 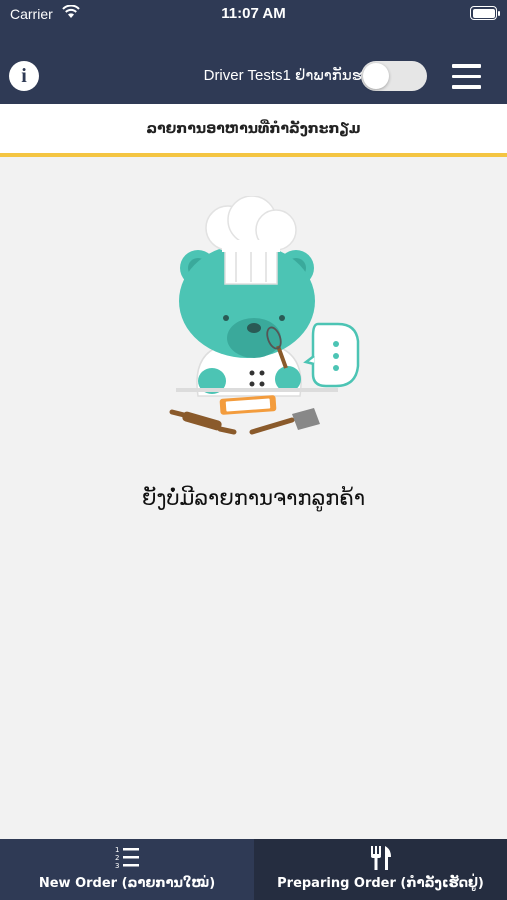 What do you see at coordinates (485, 13) in the screenshot?
I see `battery-icon` at bounding box center [485, 13].